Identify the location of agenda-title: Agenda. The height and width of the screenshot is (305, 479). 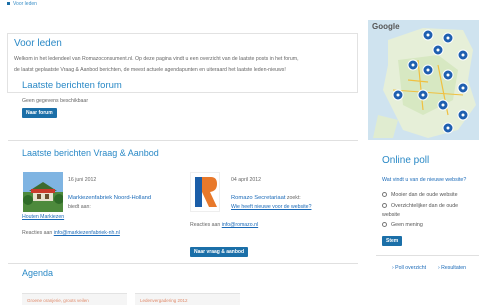
(38, 273).